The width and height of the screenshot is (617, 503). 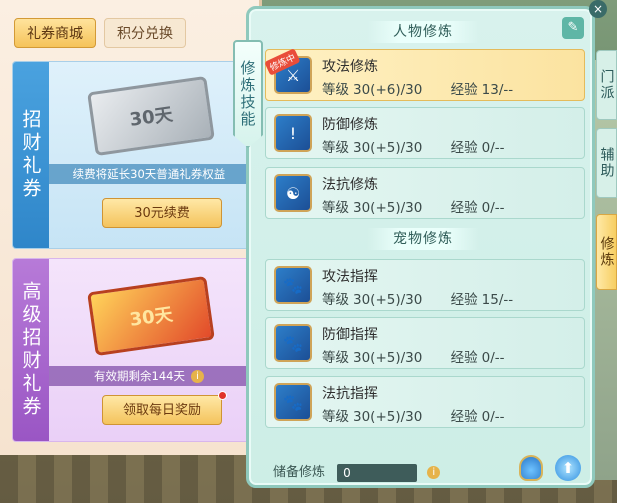 What do you see at coordinates (145, 33) in the screenshot?
I see `tab-points-exchange: 积分兑换` at bounding box center [145, 33].